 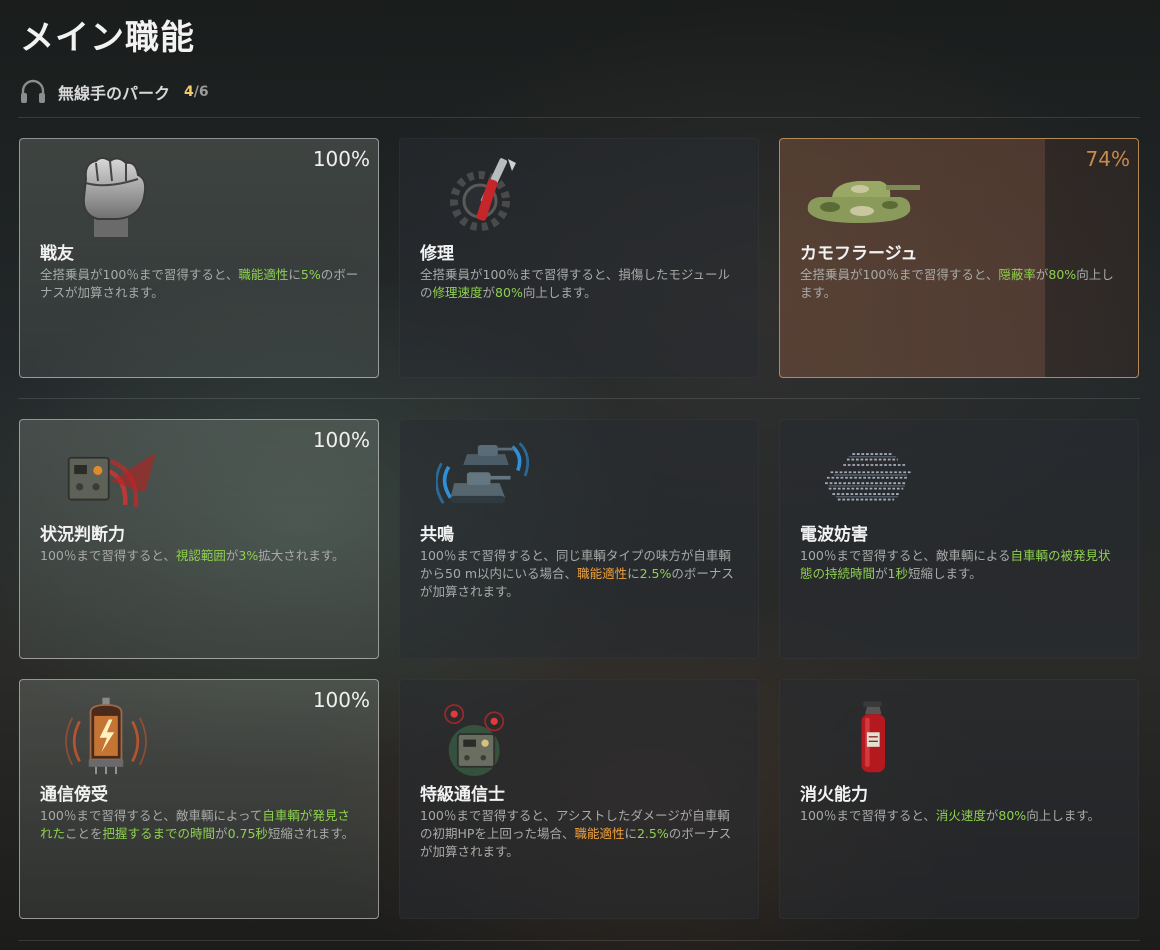 I want to click on description-text: ことを, so click(x=84, y=833).